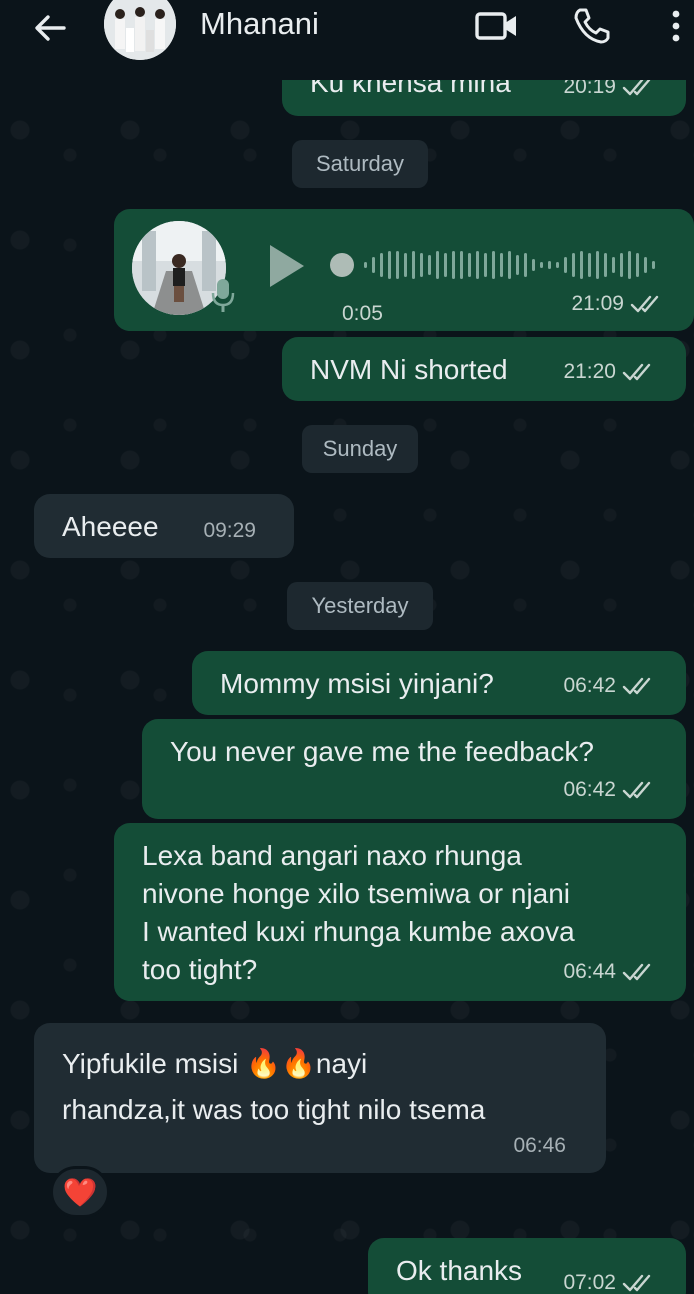 The image size is (694, 1294). What do you see at coordinates (110, 526) in the screenshot?
I see `message-text: Aheeee` at bounding box center [110, 526].